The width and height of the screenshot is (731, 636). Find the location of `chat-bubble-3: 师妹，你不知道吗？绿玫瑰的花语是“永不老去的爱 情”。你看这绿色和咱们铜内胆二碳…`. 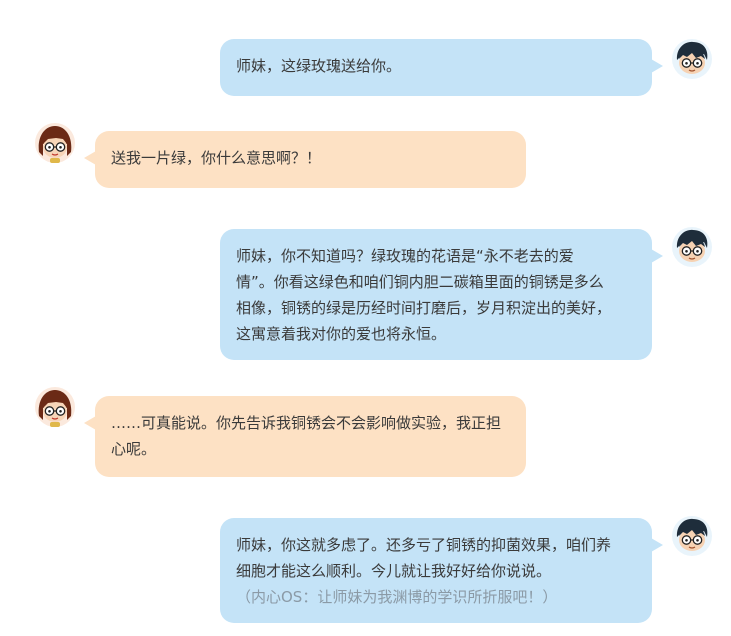

chat-bubble-3: 师妹，你不知道吗？绿玫瑰的花语是“永不老去的爱 情”。你看这绿色和咱们铜内胆二碳… is located at coordinates (441, 294).